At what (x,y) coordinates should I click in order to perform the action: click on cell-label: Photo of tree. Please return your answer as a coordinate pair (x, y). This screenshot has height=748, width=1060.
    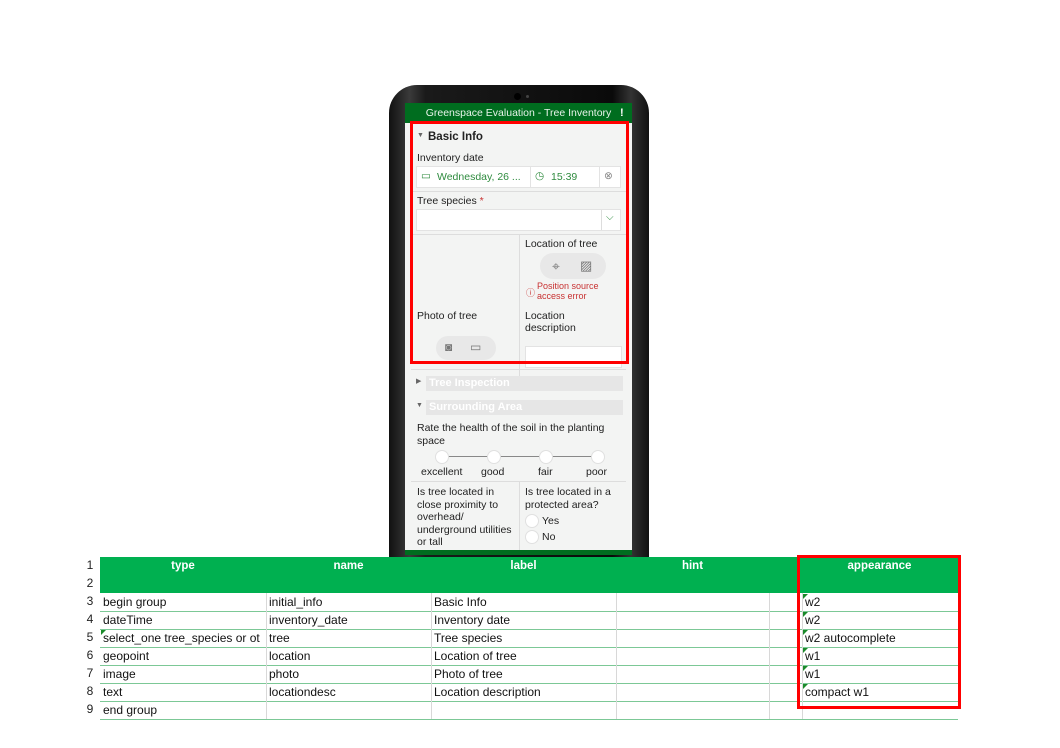
    Looking at the image, I should click on (524, 674).